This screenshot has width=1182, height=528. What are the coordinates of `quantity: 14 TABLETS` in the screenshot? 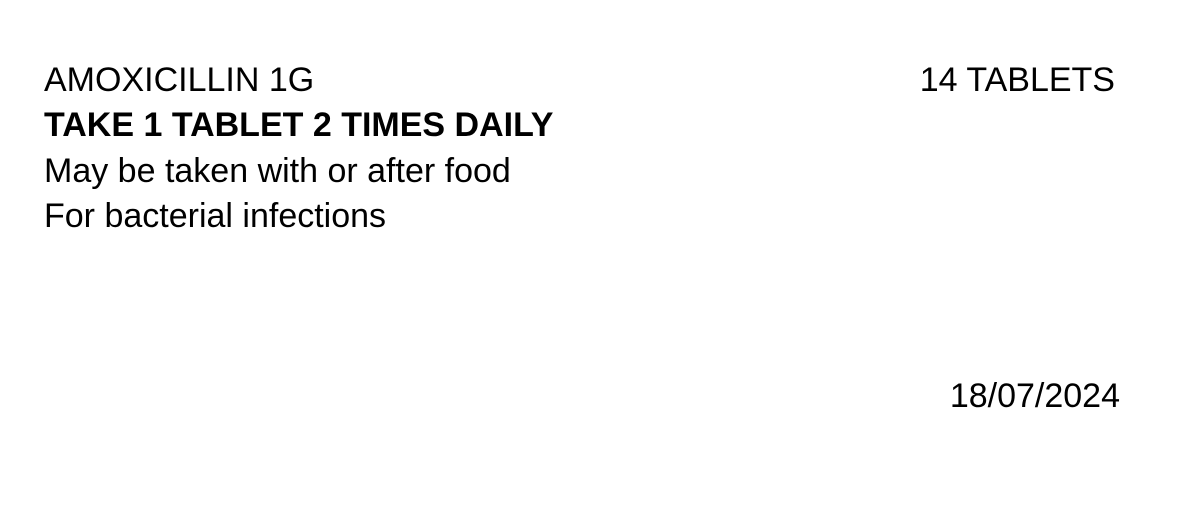 It's located at (1017, 80).